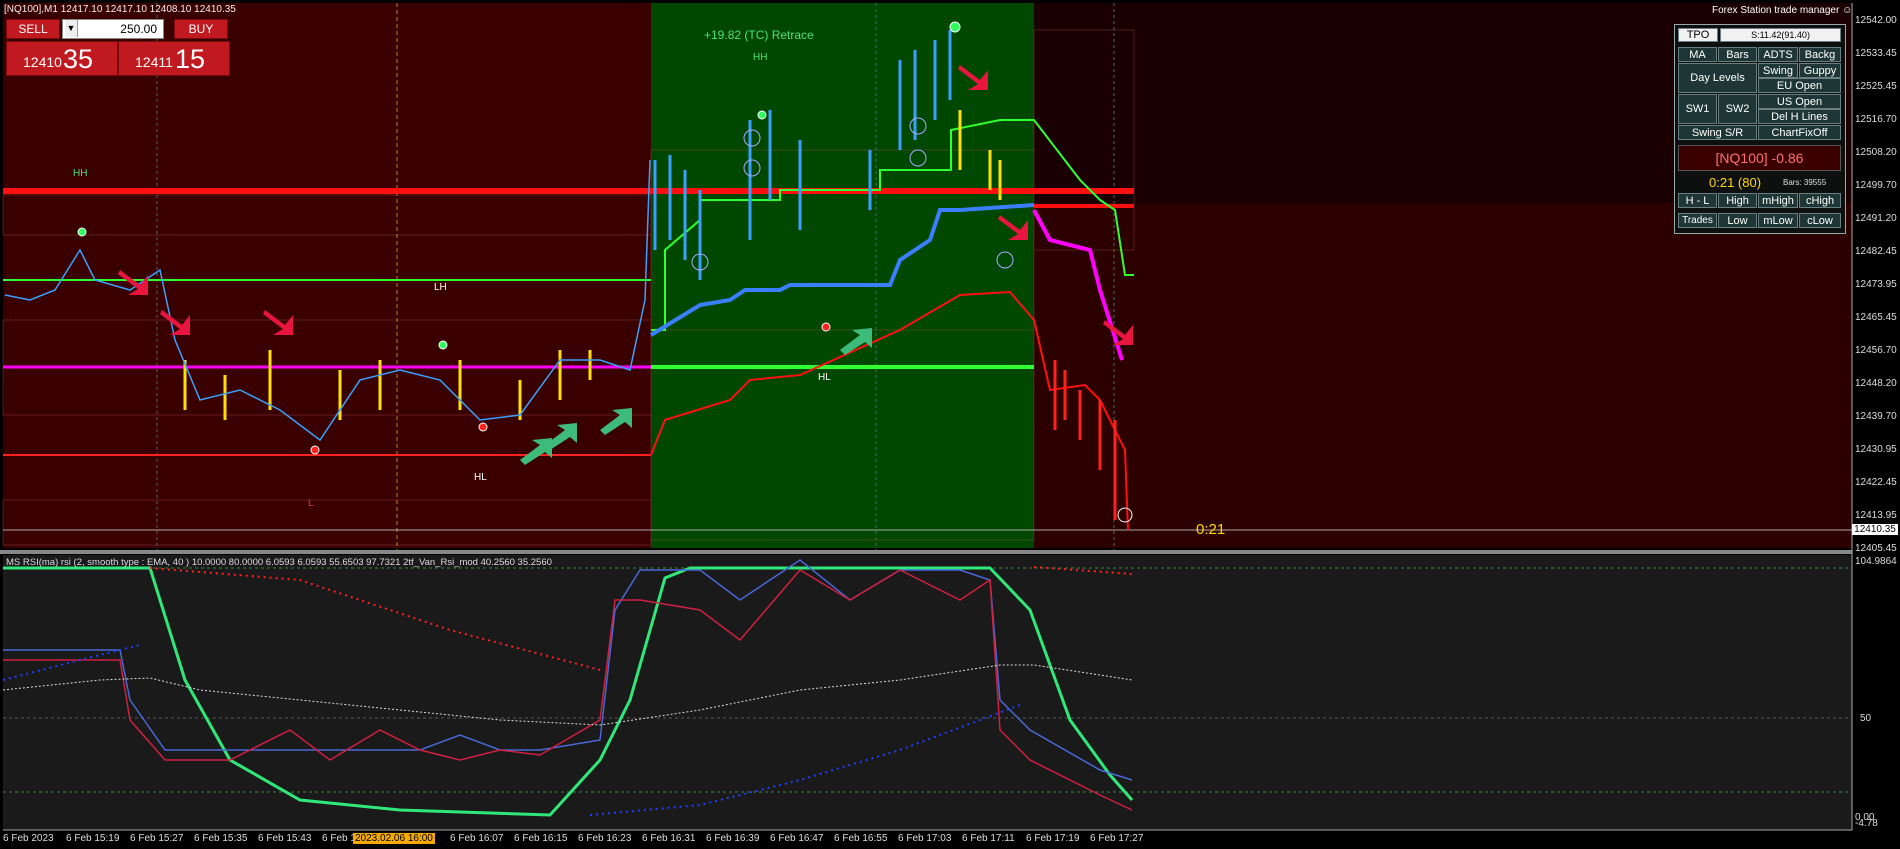 This screenshot has width=1900, height=849. I want to click on bar-timer: 0:21 (80), so click(1735, 182).